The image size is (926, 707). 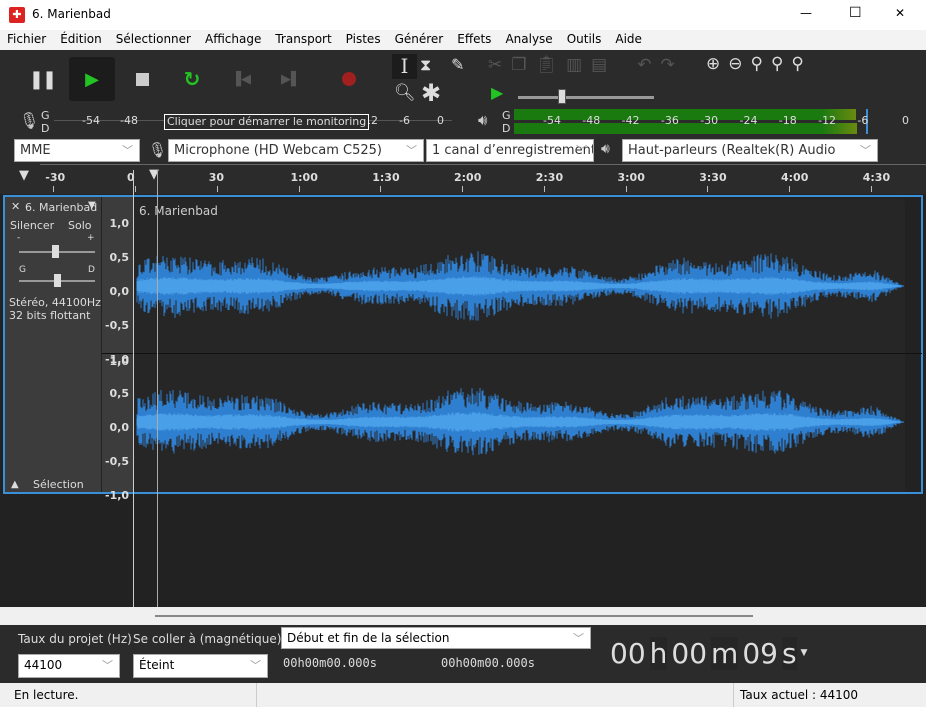 What do you see at coordinates (586, 96) in the screenshot?
I see `speed-slider` at bounding box center [586, 96].